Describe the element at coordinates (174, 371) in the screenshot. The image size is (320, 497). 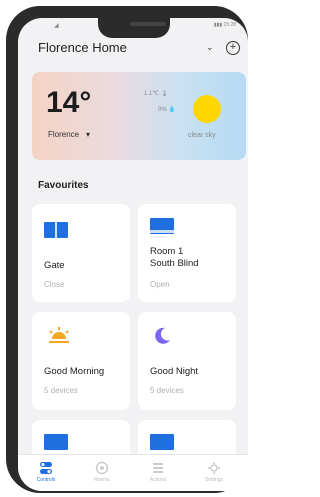
I see `card-name: Good Night` at that location.